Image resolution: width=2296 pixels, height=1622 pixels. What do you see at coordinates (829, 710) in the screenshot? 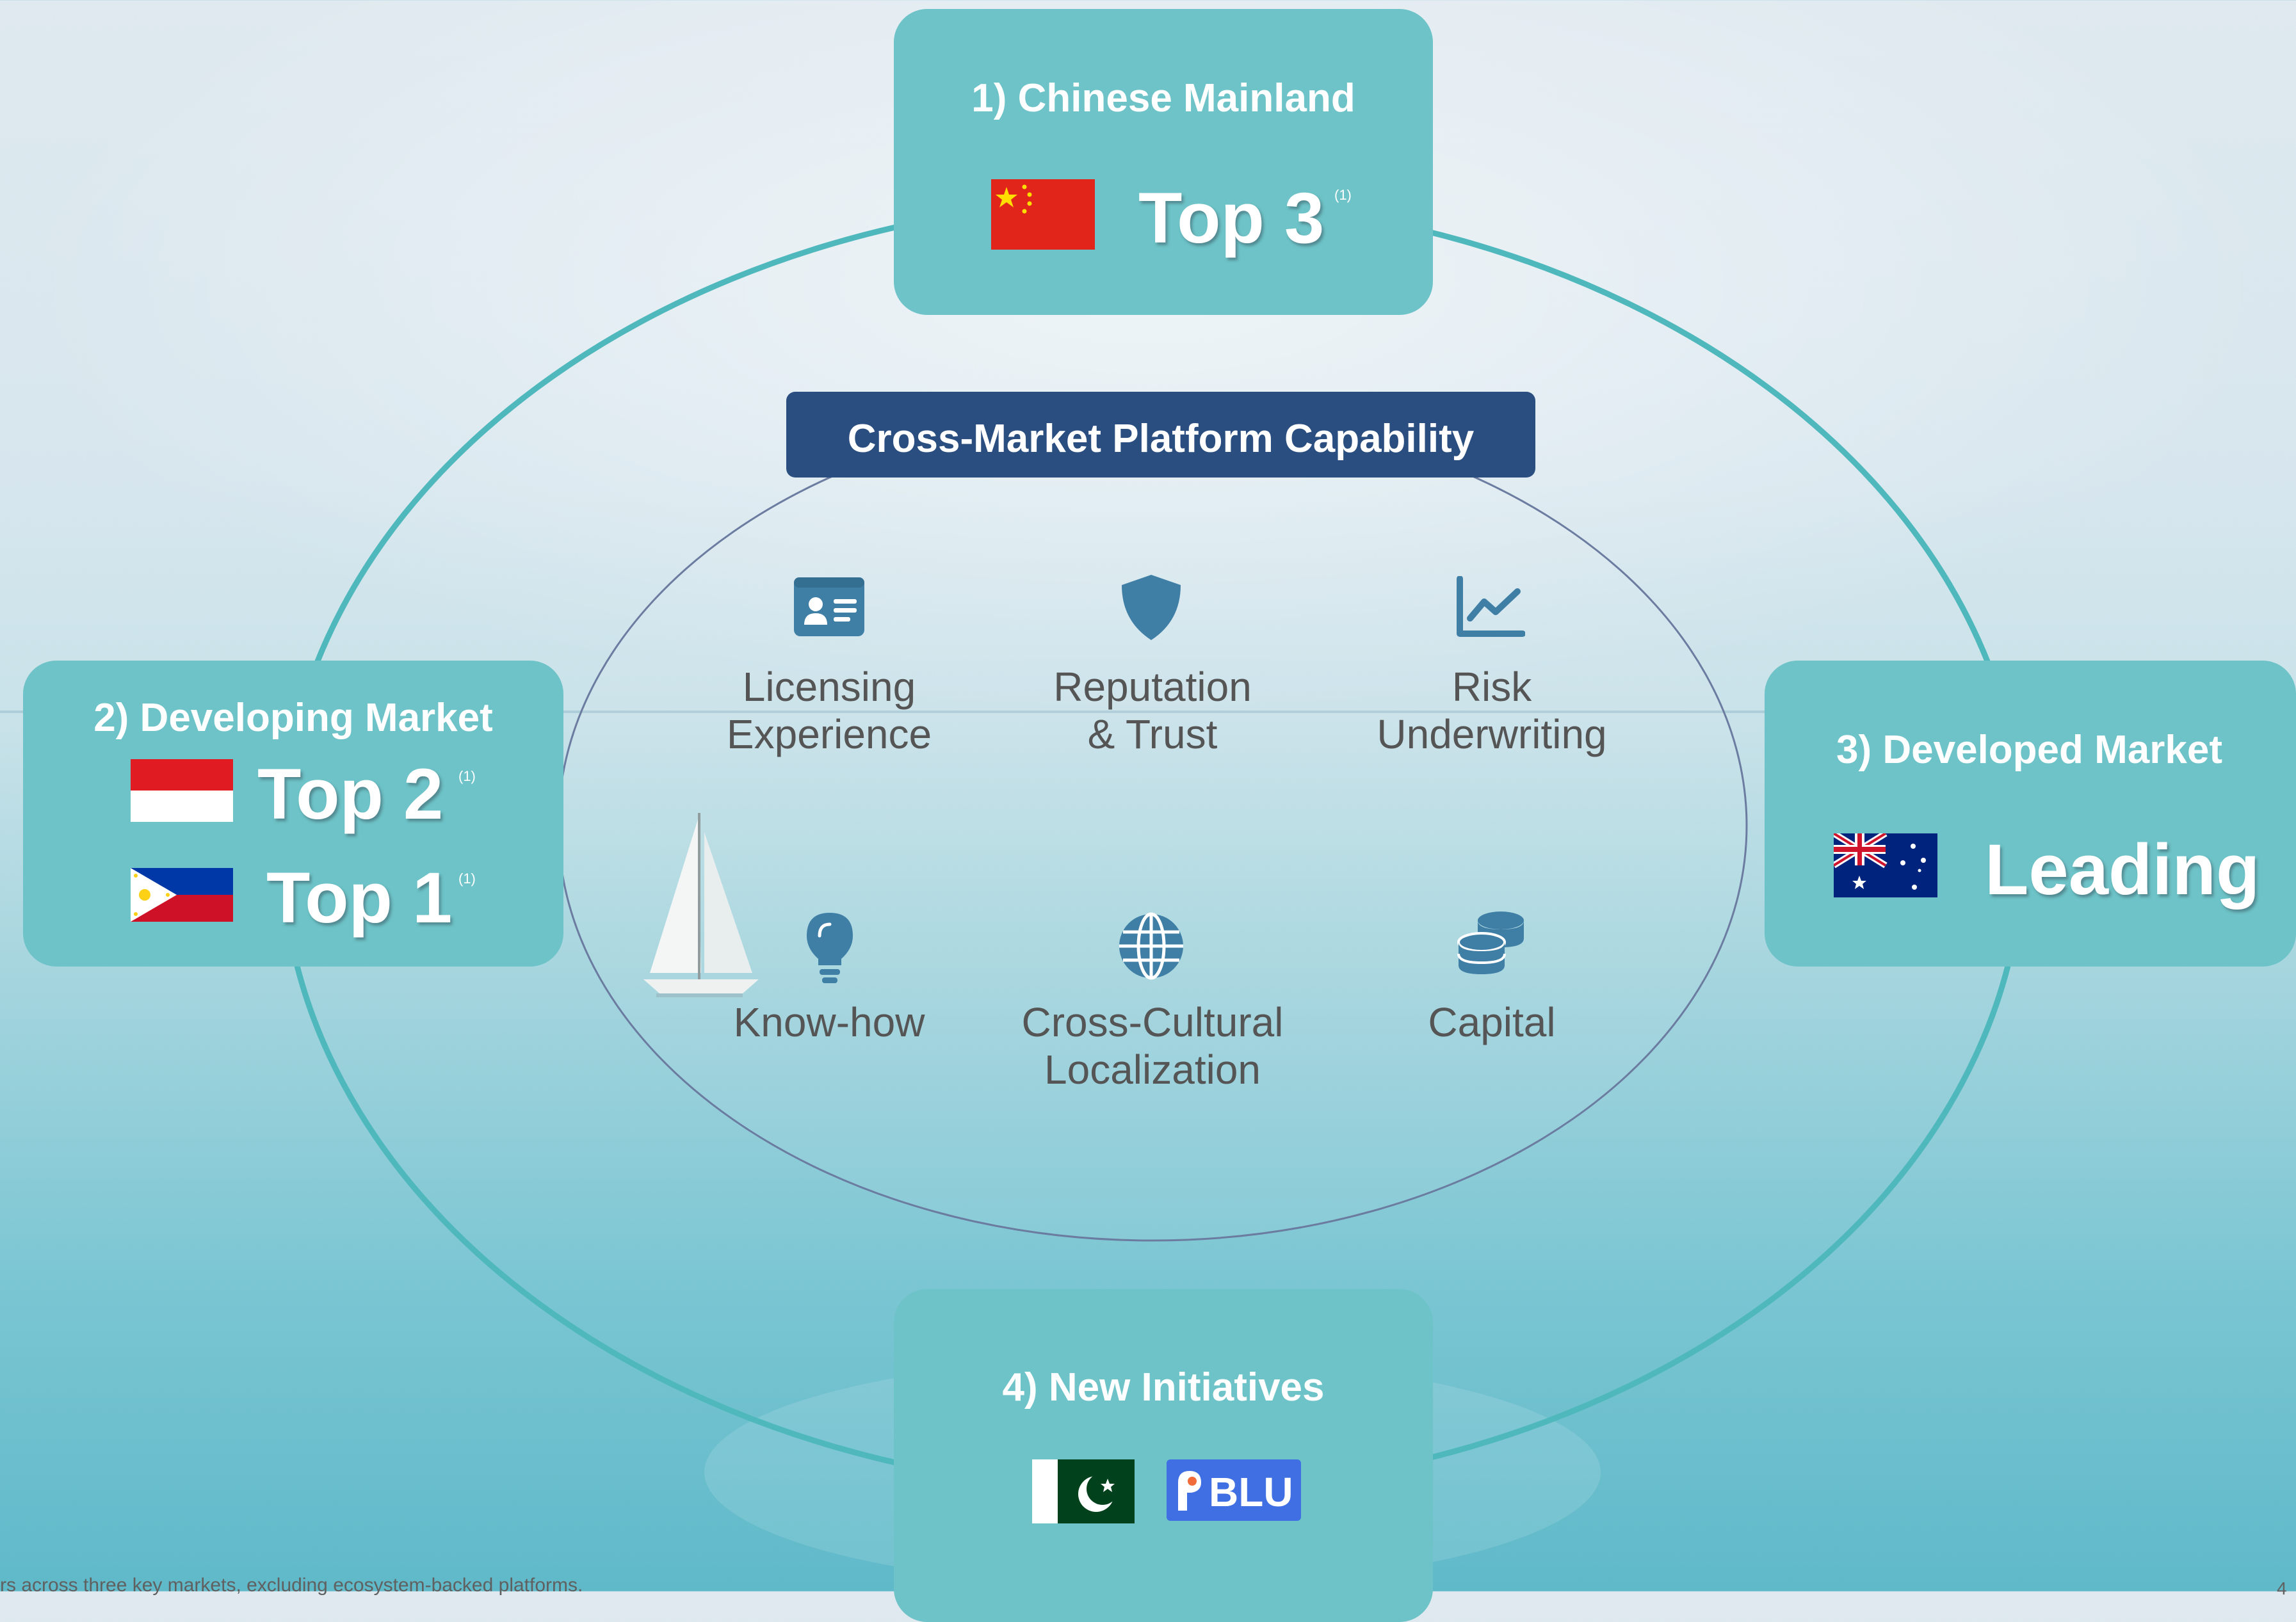
I see `capability-label-licensing: Licensing Experience` at bounding box center [829, 710].